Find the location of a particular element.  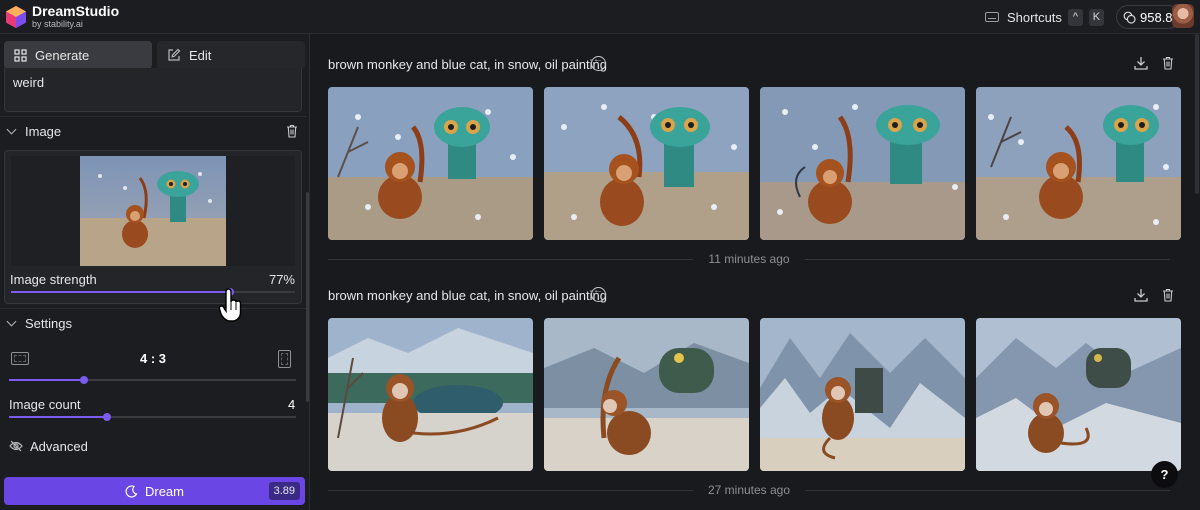

edit-icon is located at coordinates (174, 54).